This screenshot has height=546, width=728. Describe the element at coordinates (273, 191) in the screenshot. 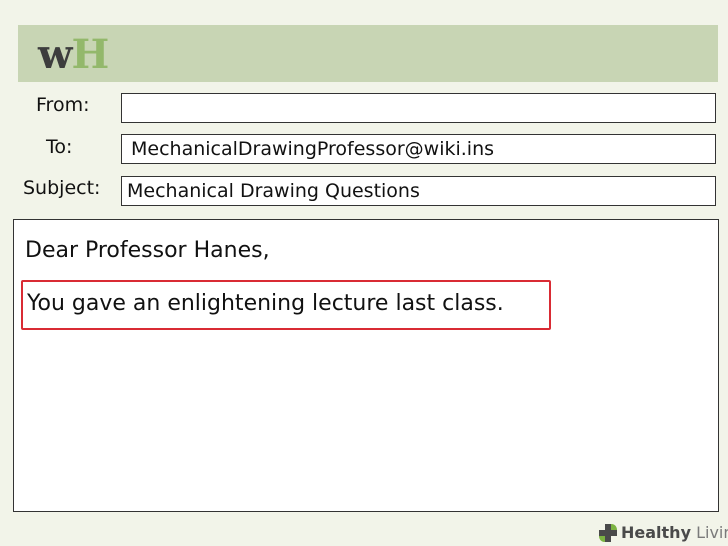

I see `subject-value: Mechanical Drawing Questions` at that location.